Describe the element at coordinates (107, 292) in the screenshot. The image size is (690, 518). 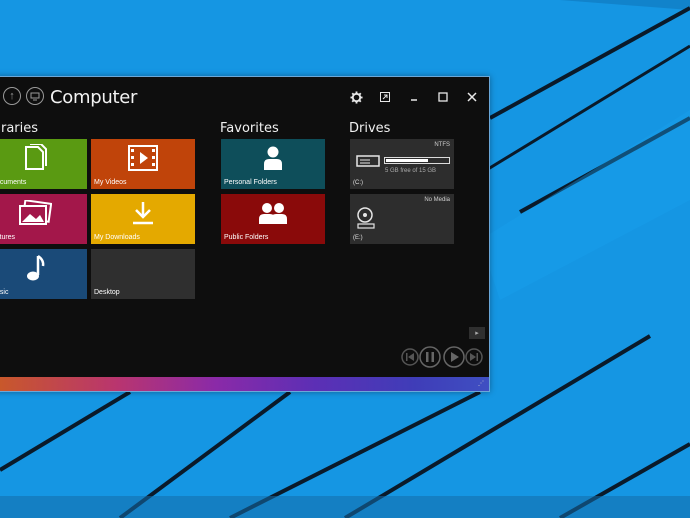
I see `tile-label: Desktop` at that location.